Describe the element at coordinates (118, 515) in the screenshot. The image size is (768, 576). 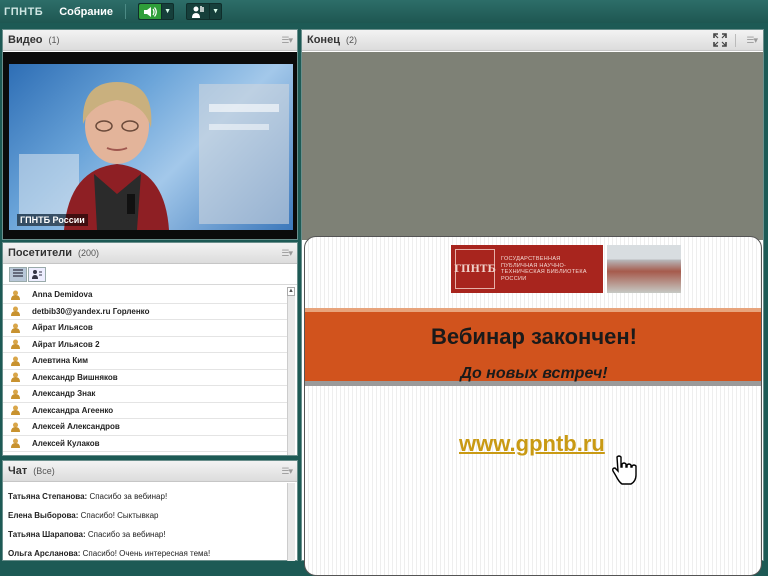
I see `chat-text: Спасибо! Сыктывкар` at that location.